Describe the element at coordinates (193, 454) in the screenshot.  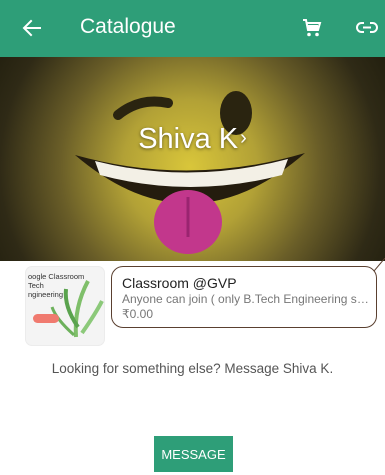
I see `message-button: MESSAGE` at that location.